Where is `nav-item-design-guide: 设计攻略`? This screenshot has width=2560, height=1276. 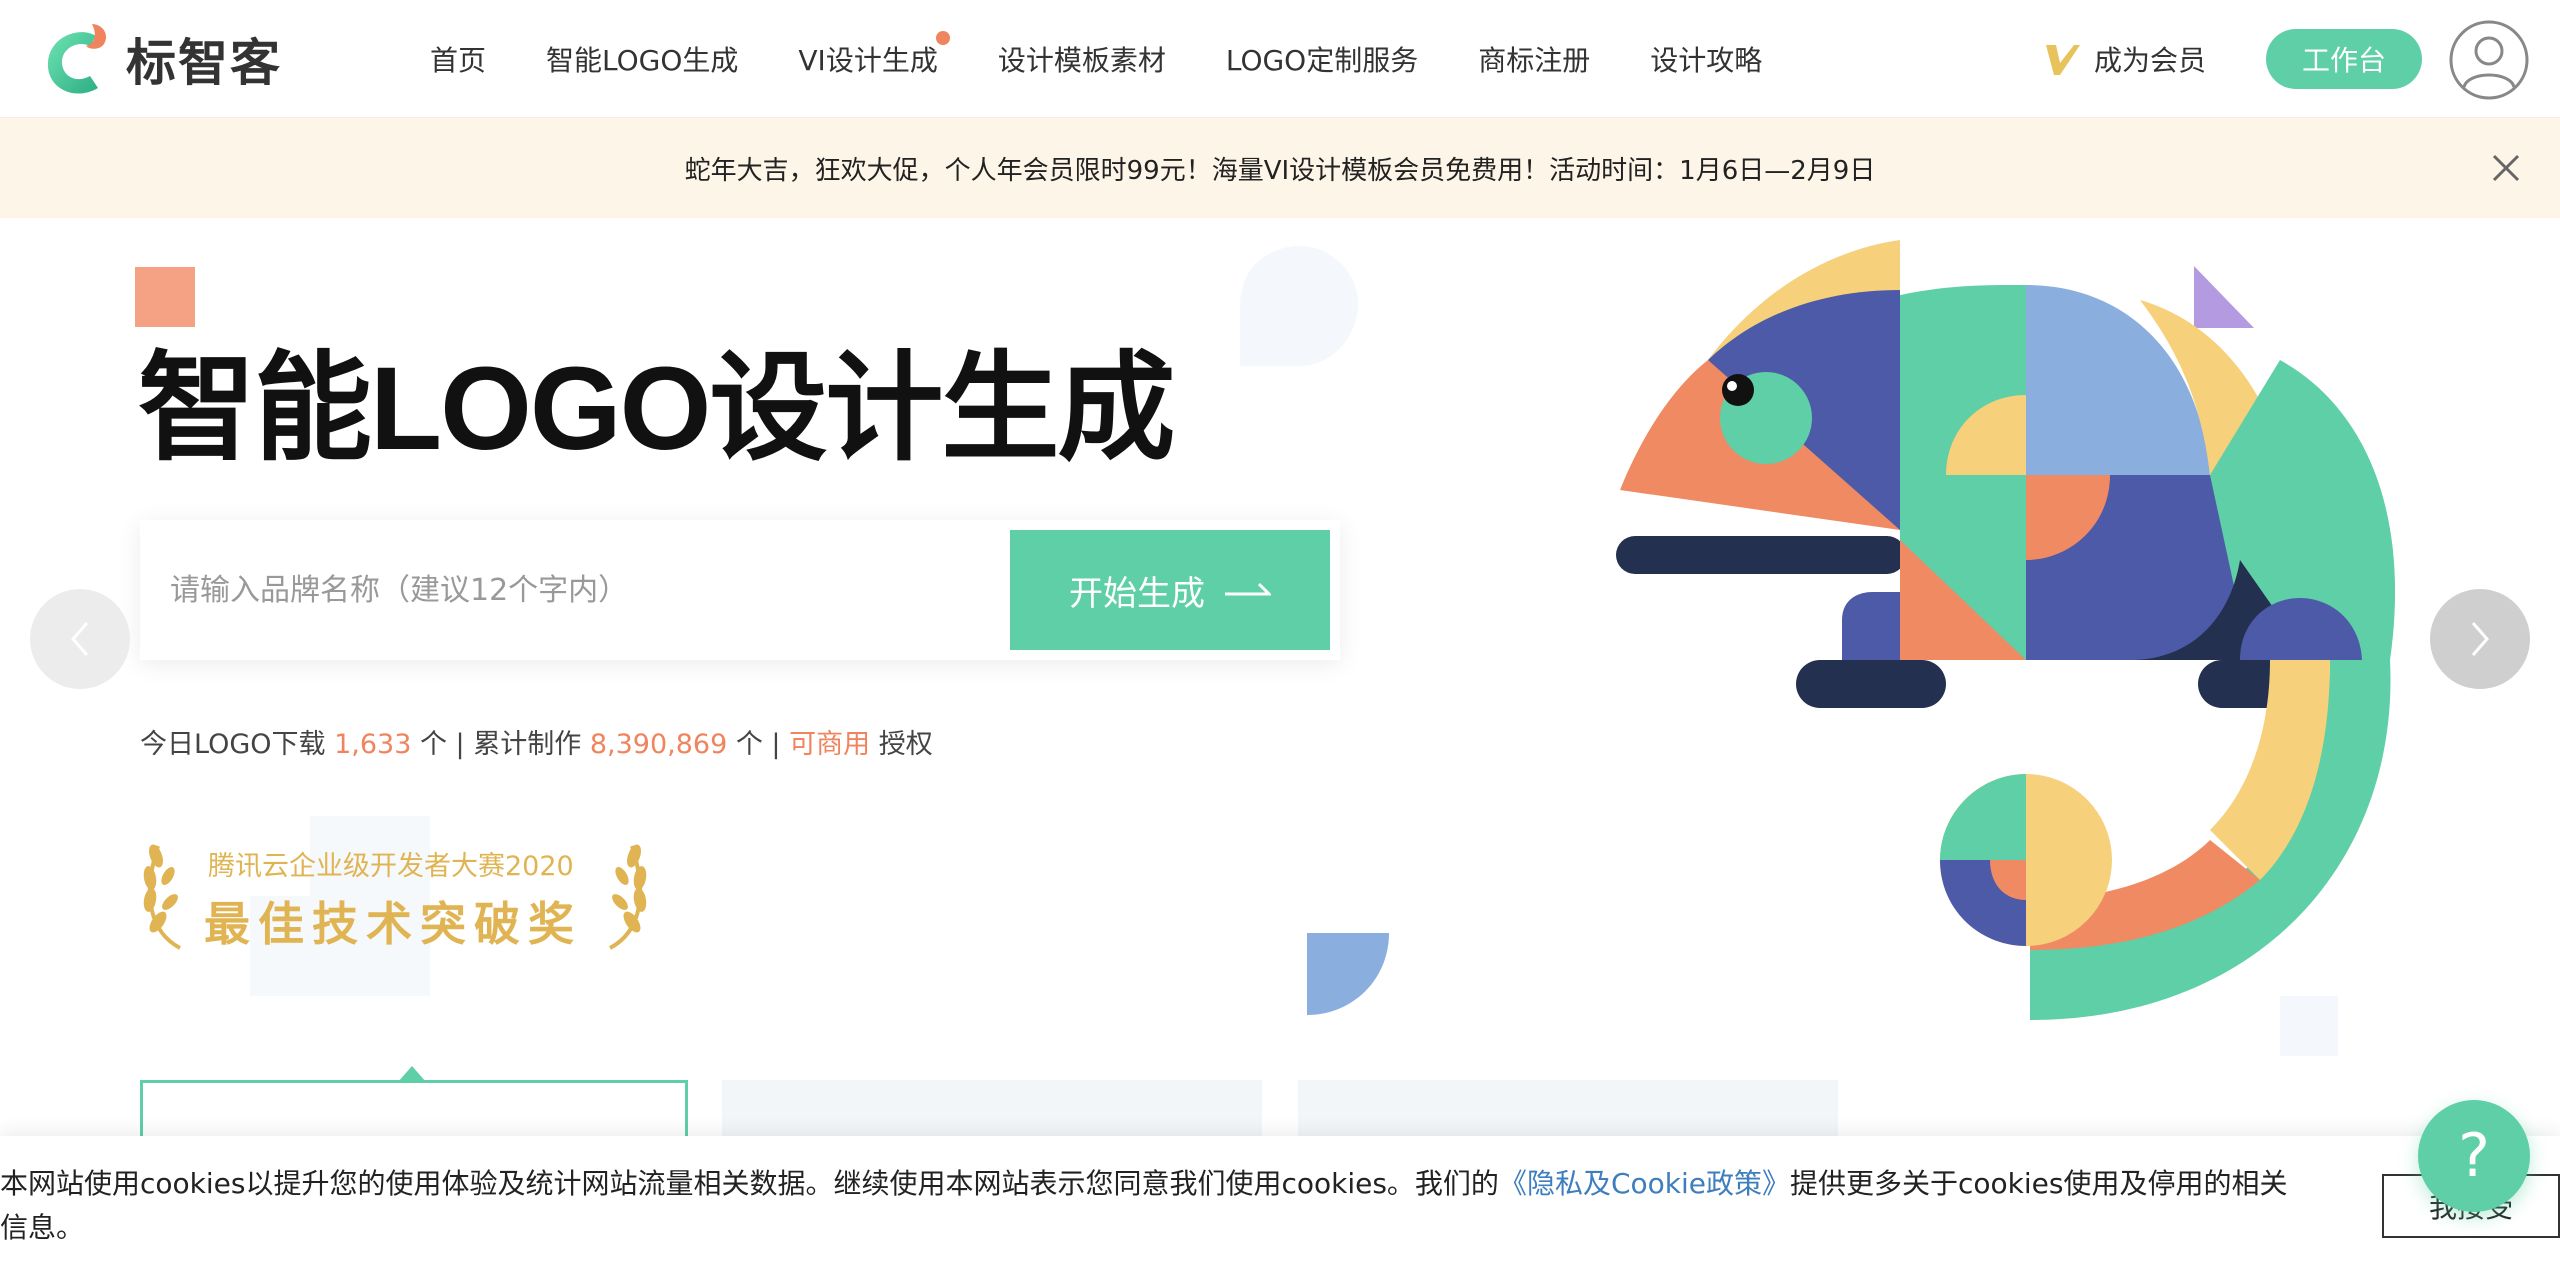 nav-item-design-guide: 设计攻略 is located at coordinates (1706, 59).